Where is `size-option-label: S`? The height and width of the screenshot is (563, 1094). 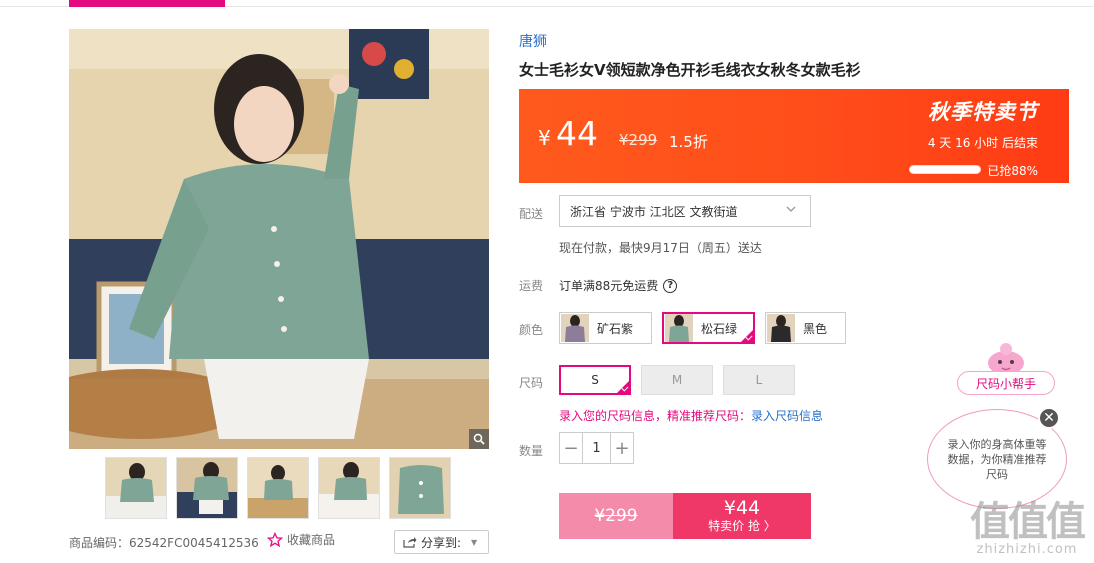 size-option-label: S is located at coordinates (595, 380).